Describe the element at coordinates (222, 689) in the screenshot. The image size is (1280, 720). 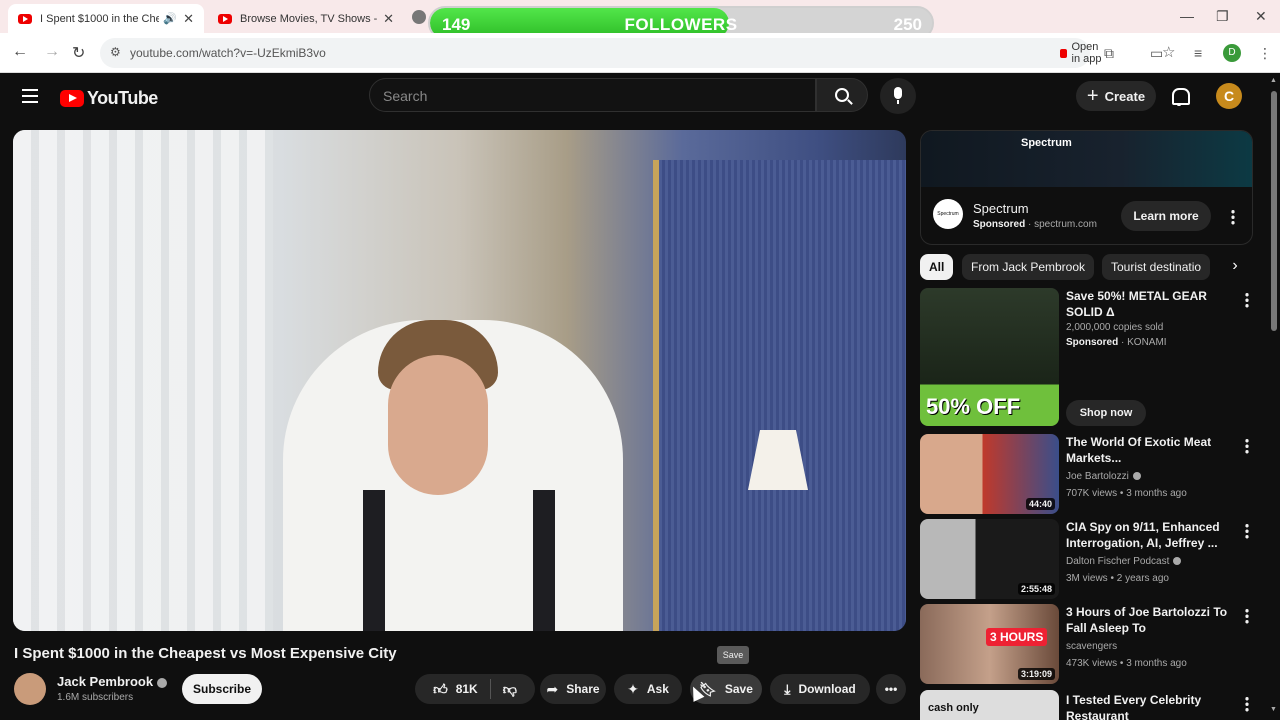
I see `subscribe-button: Subscribe` at that location.